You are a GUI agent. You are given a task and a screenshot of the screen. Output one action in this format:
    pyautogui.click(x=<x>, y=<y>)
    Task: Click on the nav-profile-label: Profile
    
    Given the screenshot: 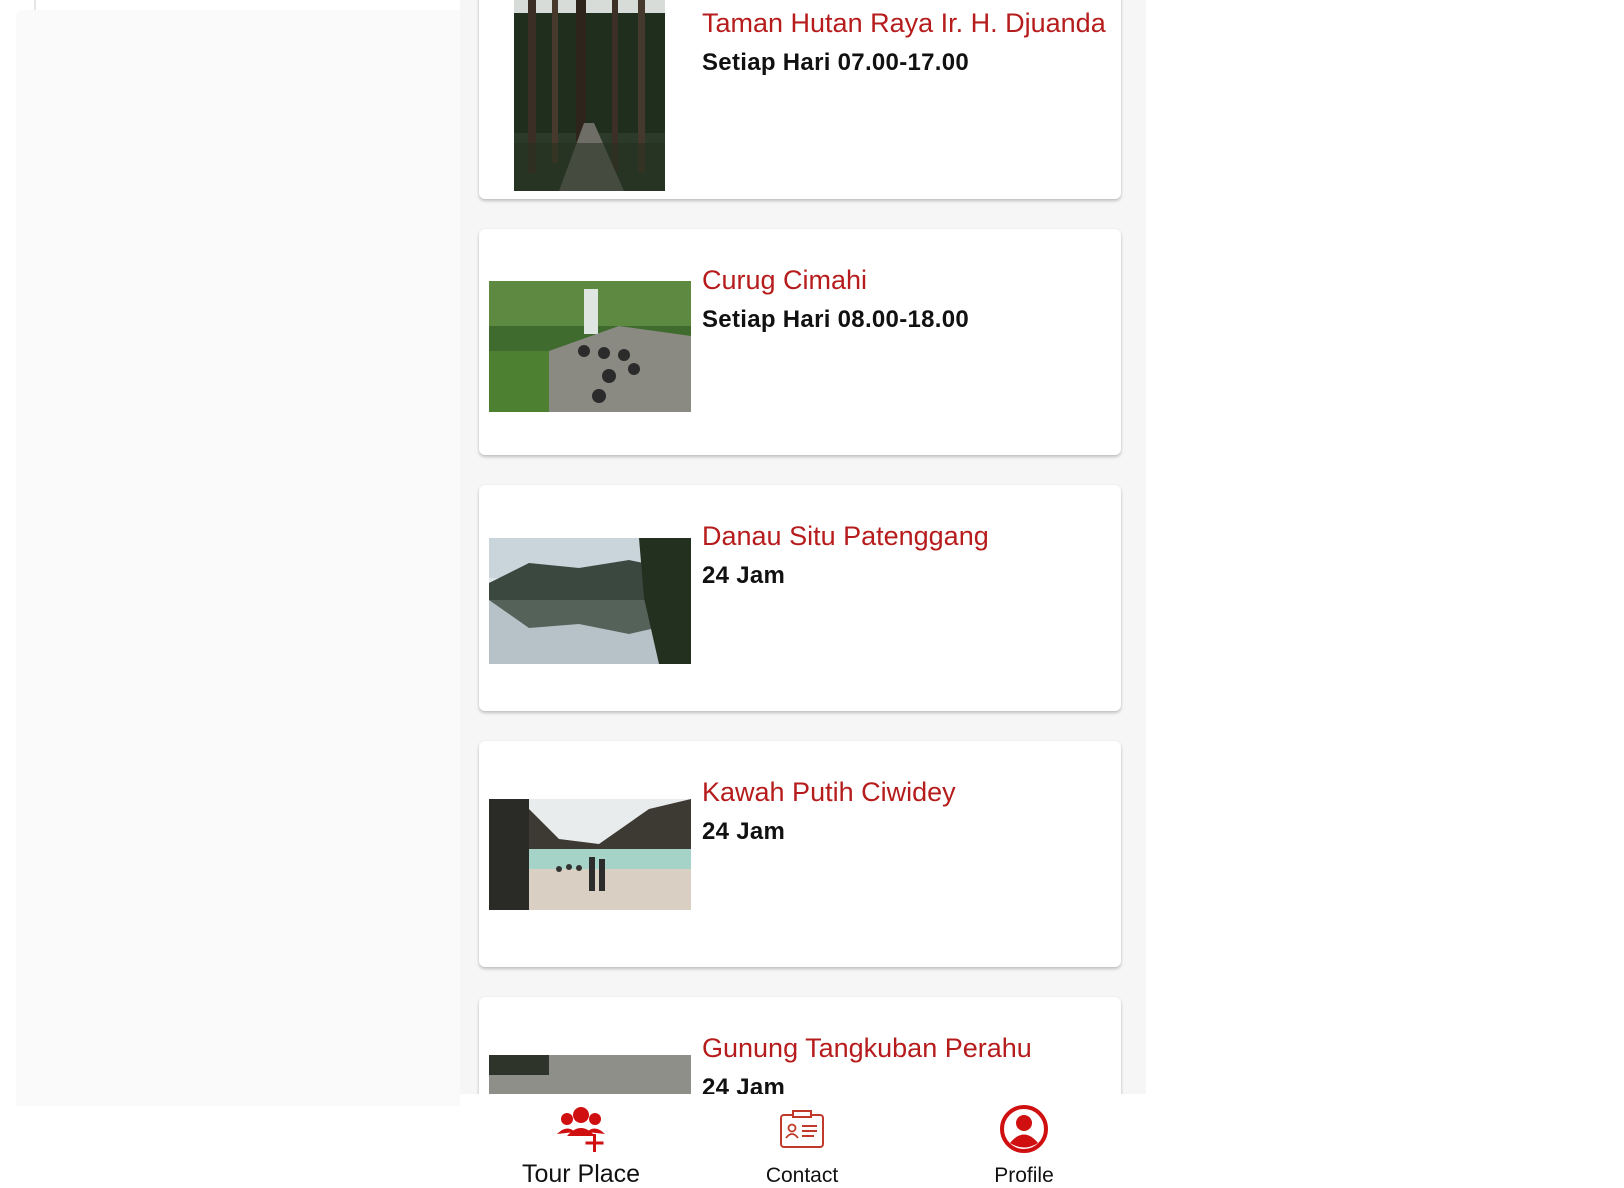 What is the action you would take?
    pyautogui.click(x=1024, y=1175)
    